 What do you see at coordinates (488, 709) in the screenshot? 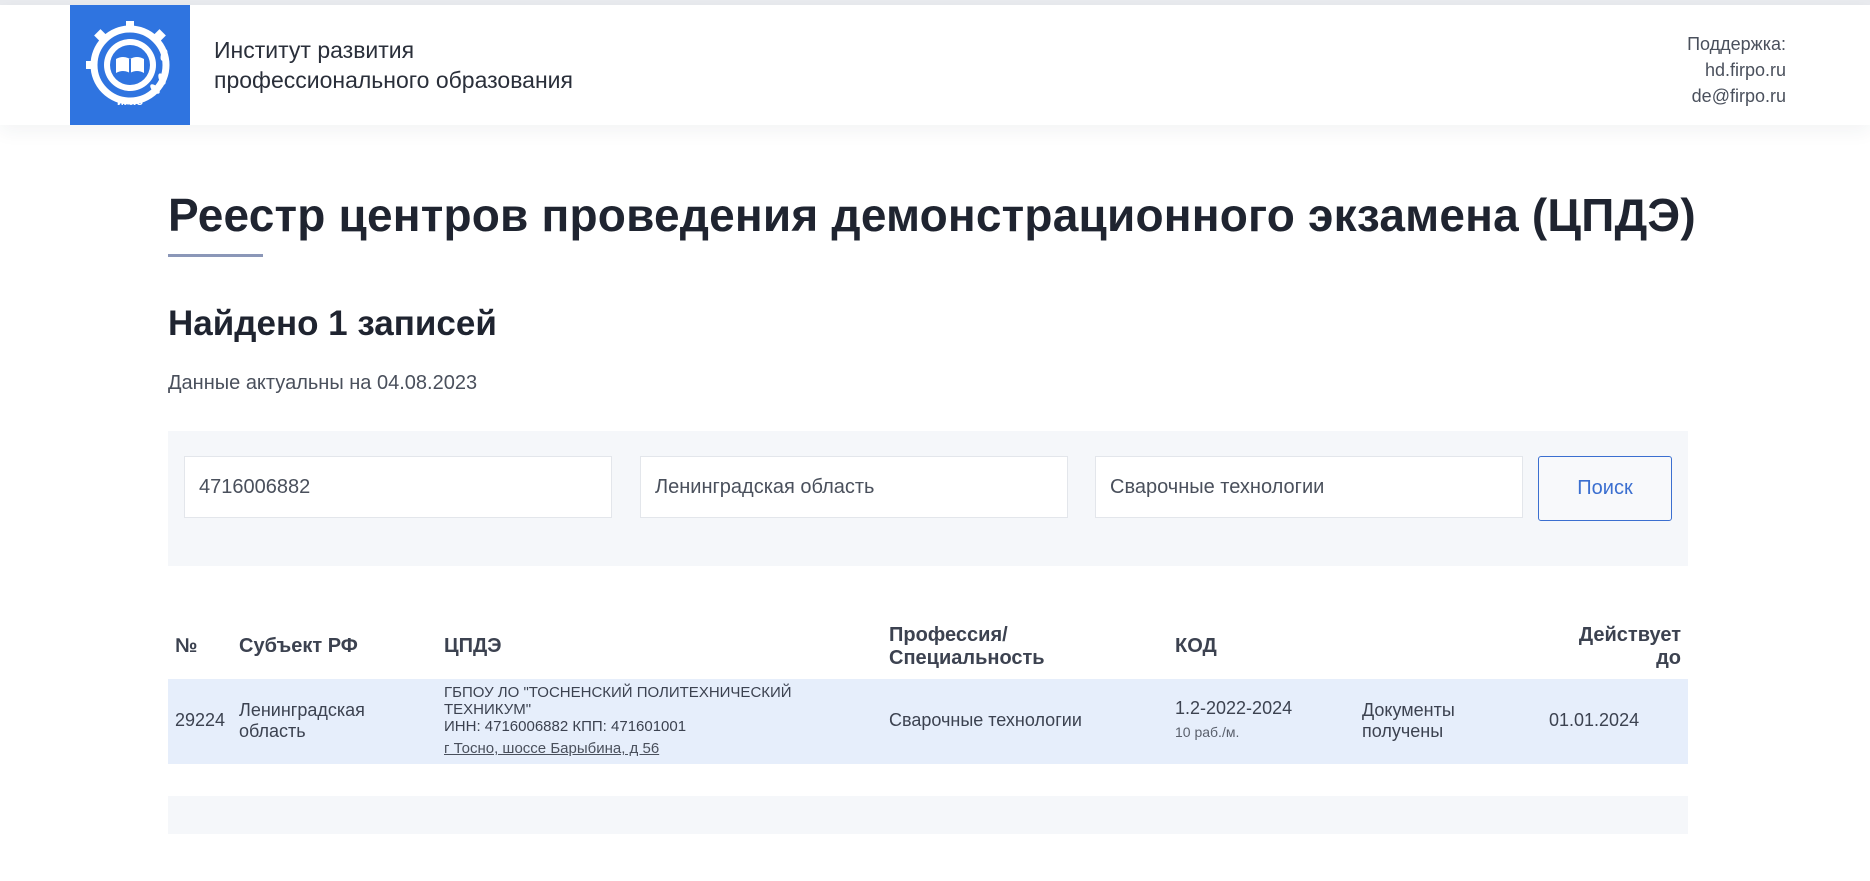
I see `row-center-name-line2: ТЕХНИКУМ"` at bounding box center [488, 709].